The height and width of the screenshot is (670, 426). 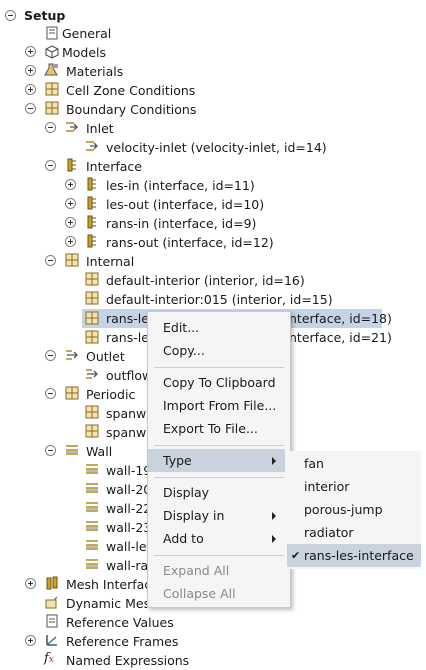 I want to click on tree-item-internal: Internal, so click(x=110, y=261).